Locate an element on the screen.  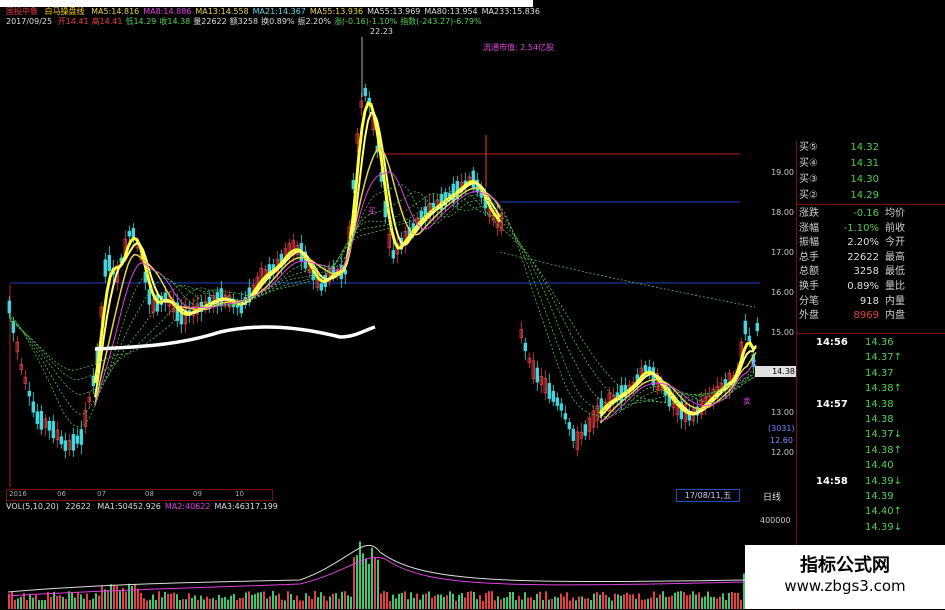
bid-label: 买② is located at coordinates (808, 195).